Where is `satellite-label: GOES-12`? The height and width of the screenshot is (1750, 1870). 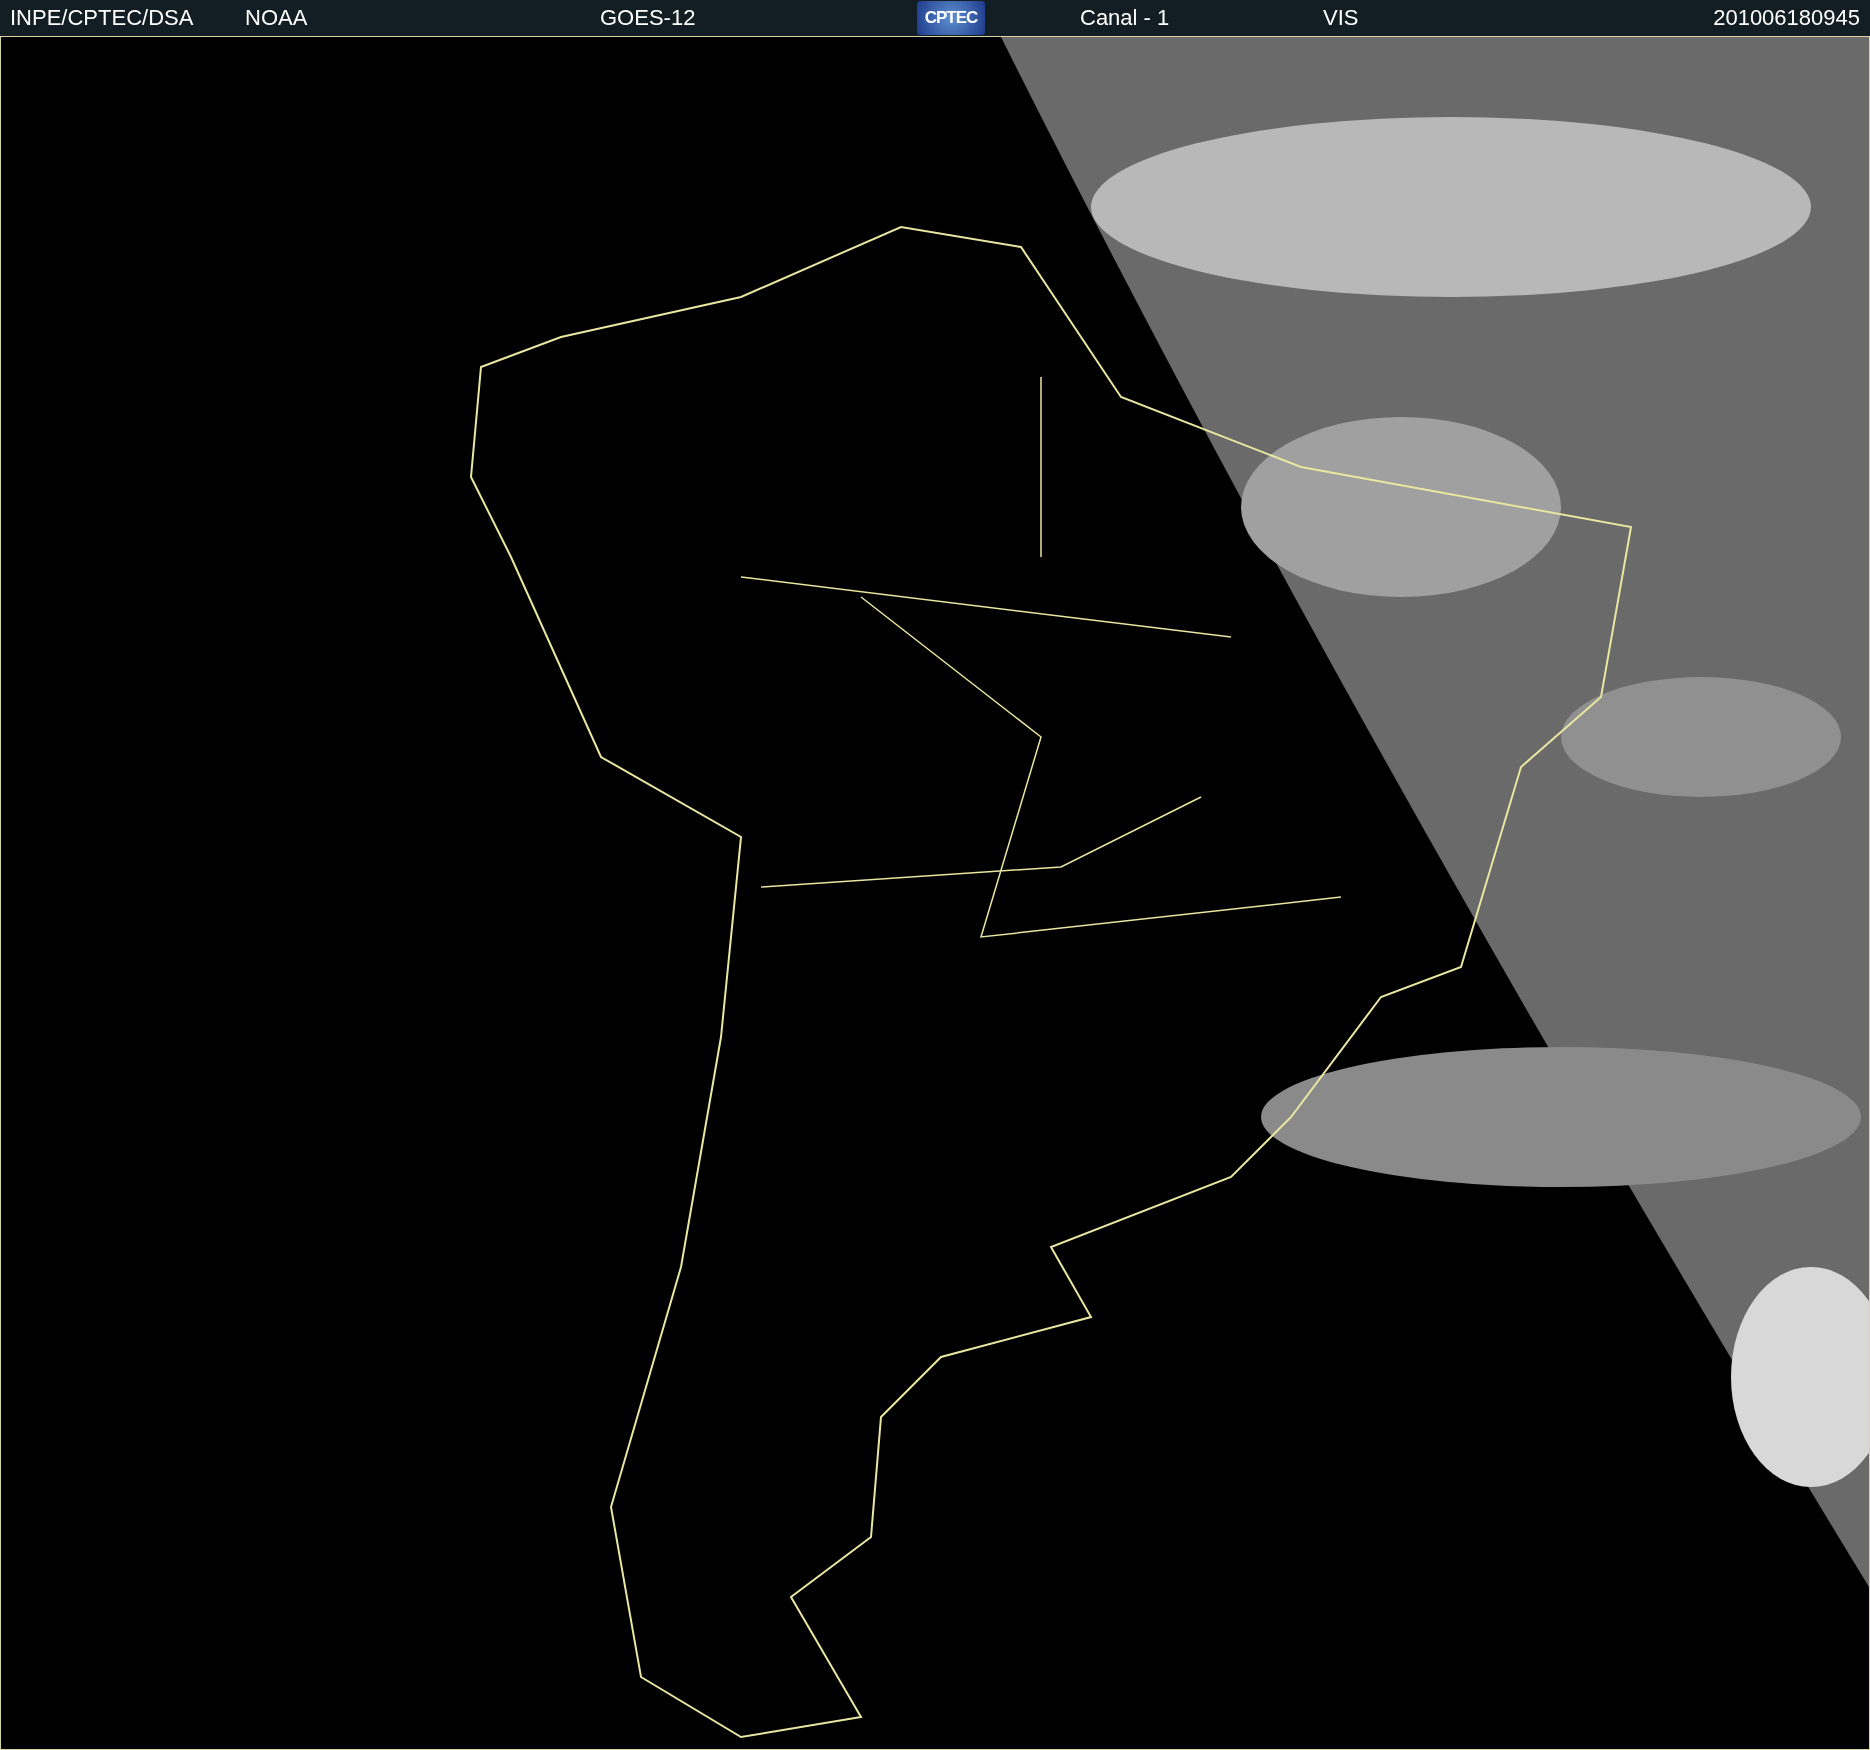 satellite-label: GOES-12 is located at coordinates (648, 18).